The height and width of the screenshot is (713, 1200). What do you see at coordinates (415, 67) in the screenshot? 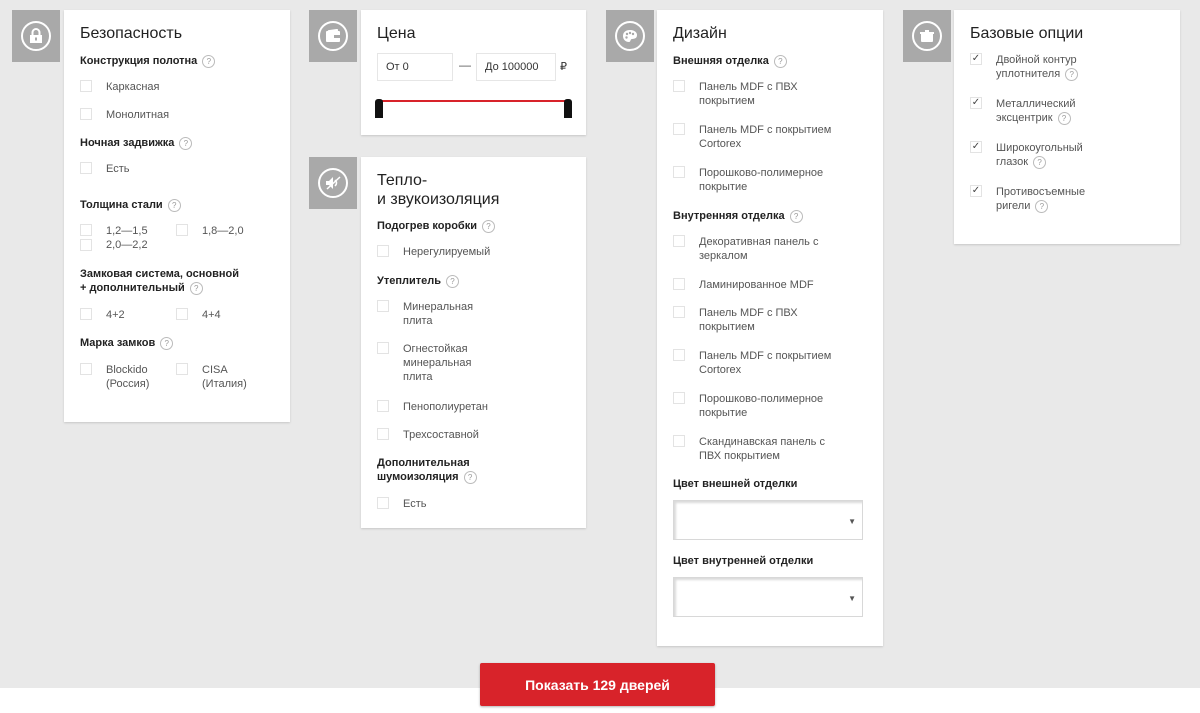
I see `price-from-input: От 0` at bounding box center [415, 67].